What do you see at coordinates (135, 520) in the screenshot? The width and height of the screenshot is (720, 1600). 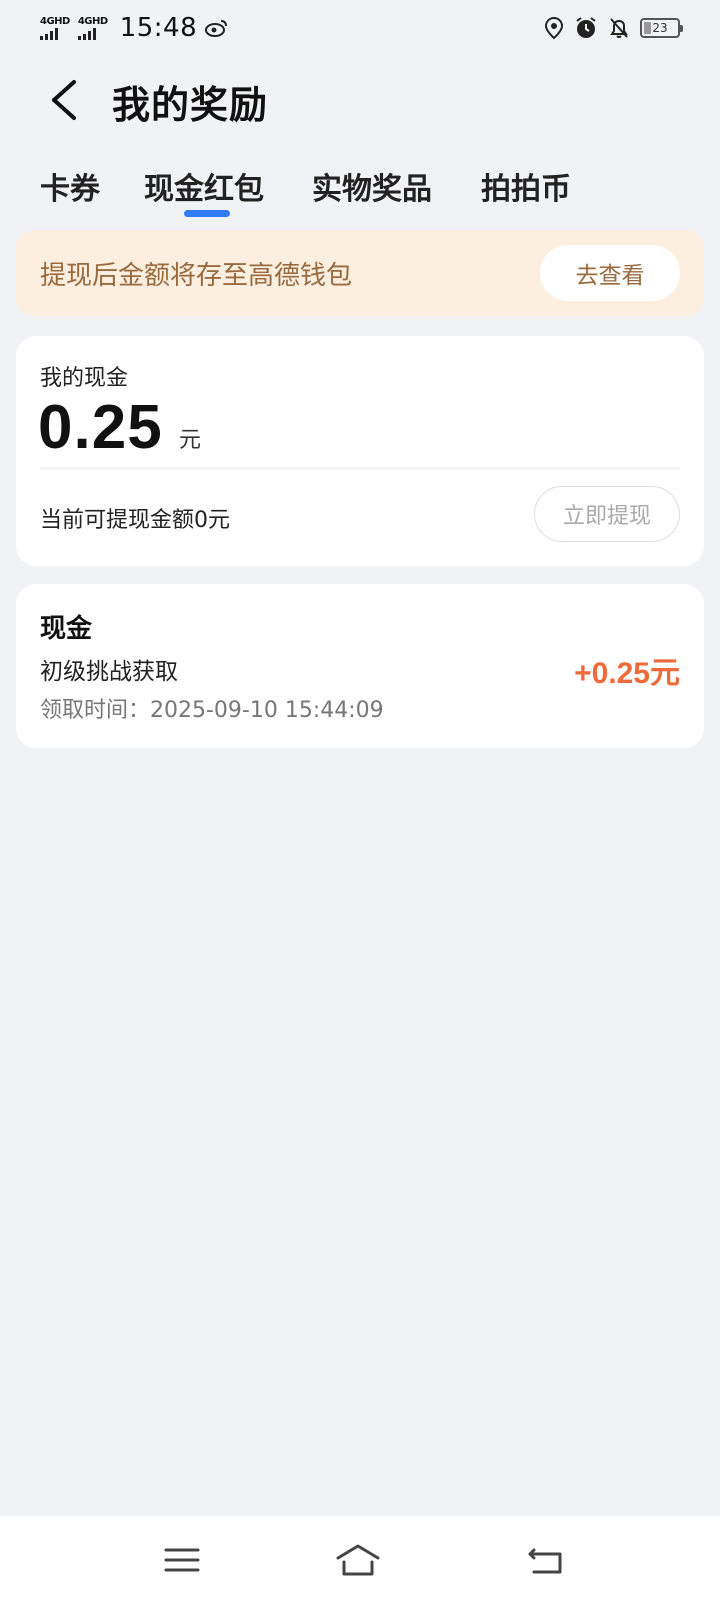 I see `withdrawable-amount-text: 当前可提现金额0元` at bounding box center [135, 520].